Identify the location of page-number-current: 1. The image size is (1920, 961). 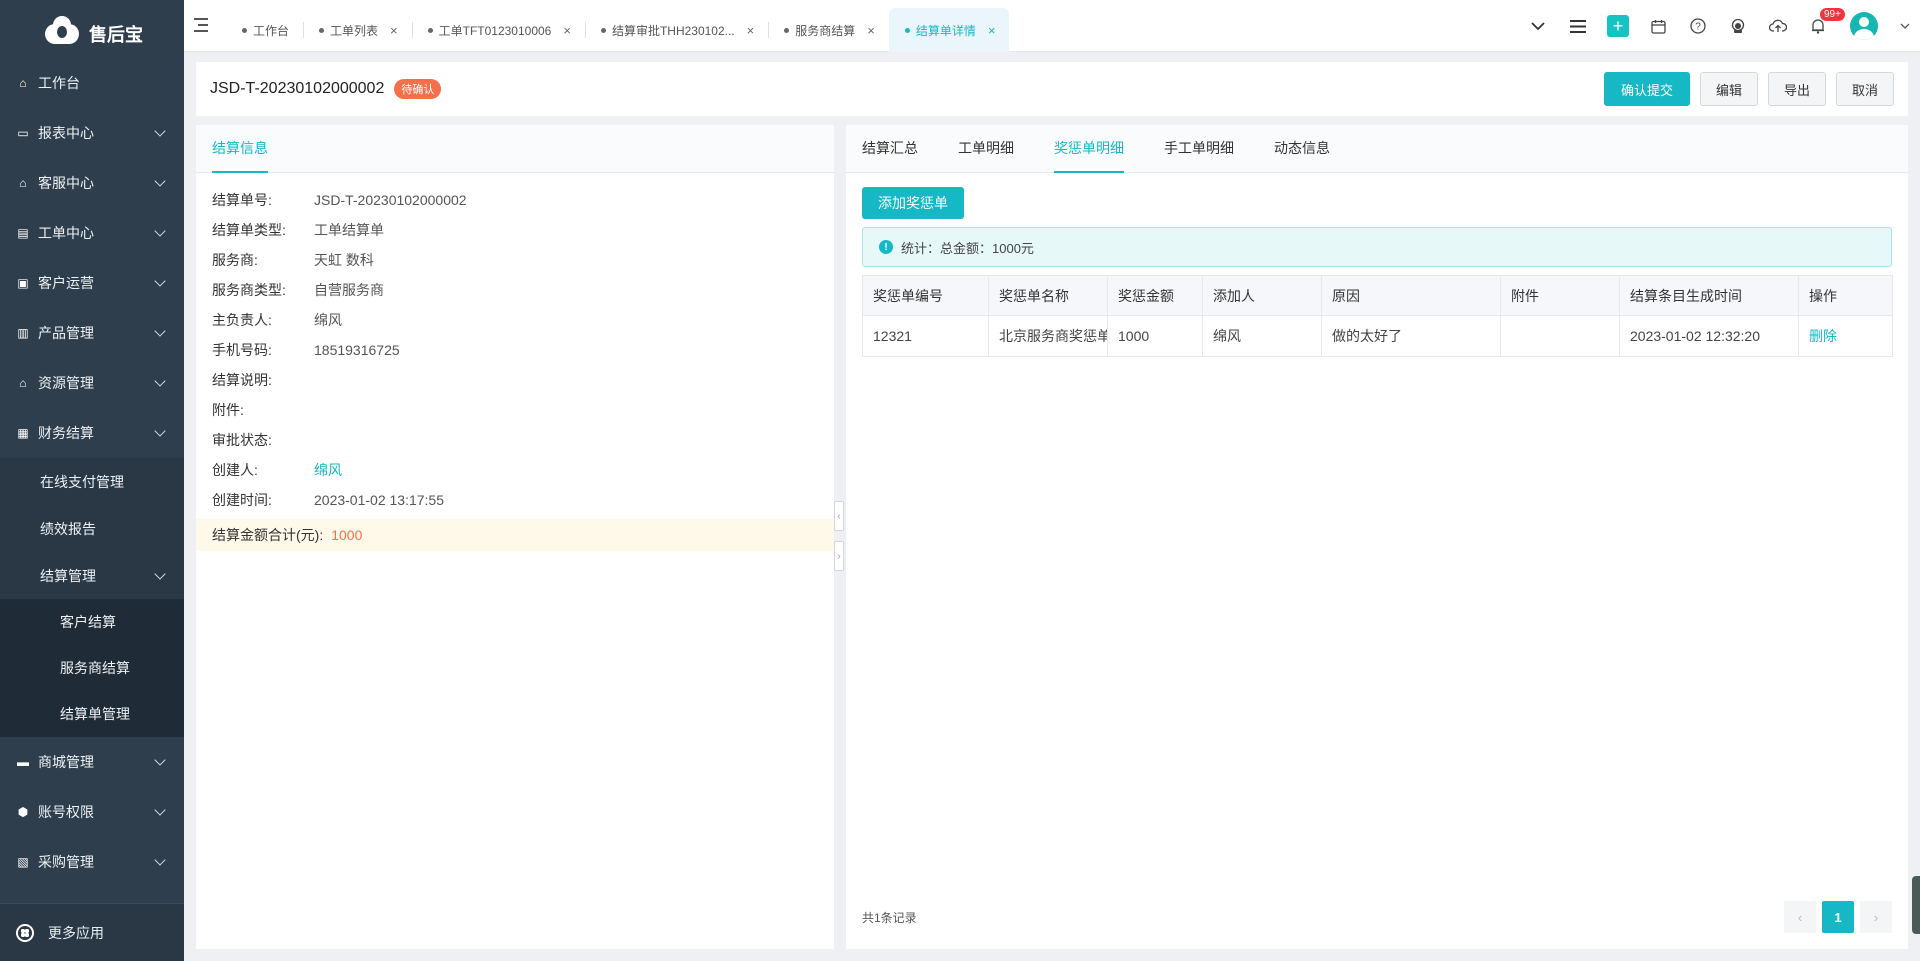
(1838, 917).